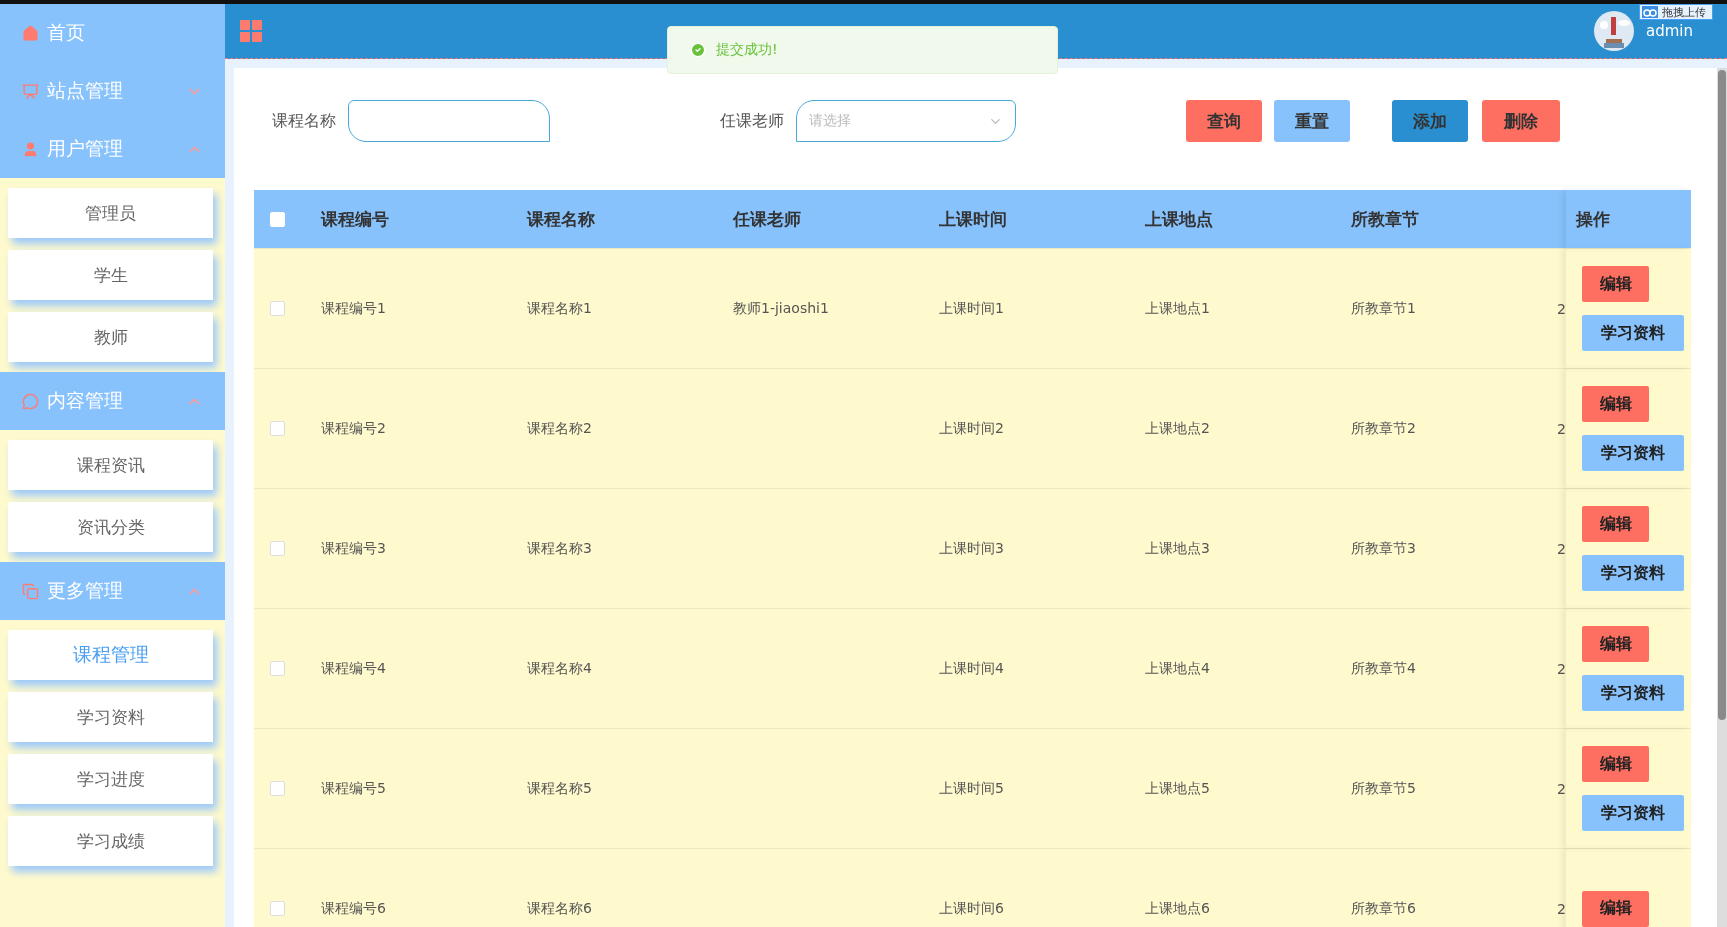  Describe the element at coordinates (971, 668) in the screenshot. I see `table-cell-text: 上课时间4` at that location.